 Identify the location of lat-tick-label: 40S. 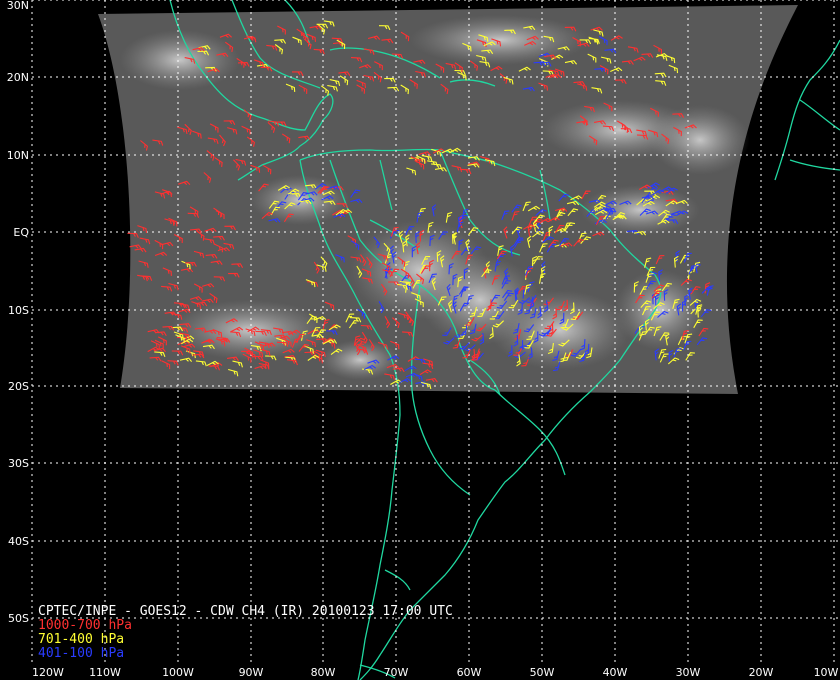
(18, 541).